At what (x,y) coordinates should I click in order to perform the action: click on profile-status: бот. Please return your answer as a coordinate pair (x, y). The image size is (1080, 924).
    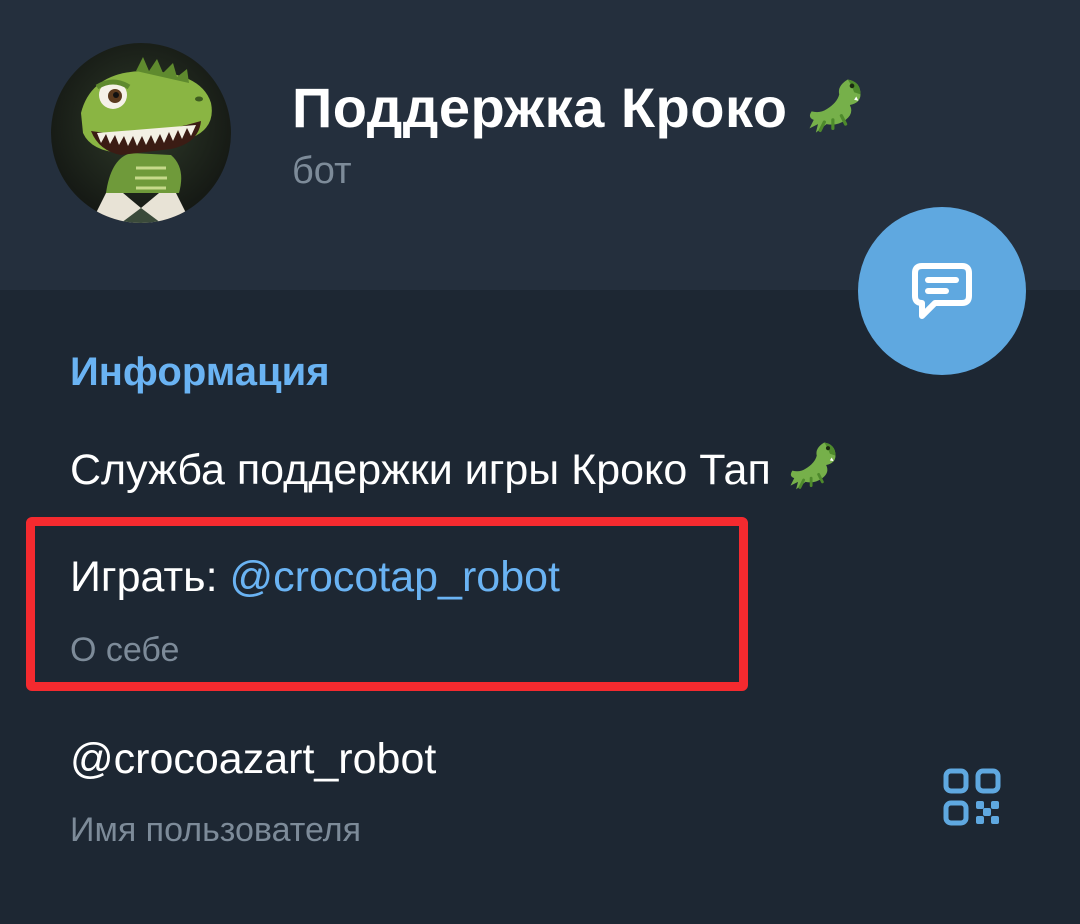
    Looking at the image, I should click on (322, 171).